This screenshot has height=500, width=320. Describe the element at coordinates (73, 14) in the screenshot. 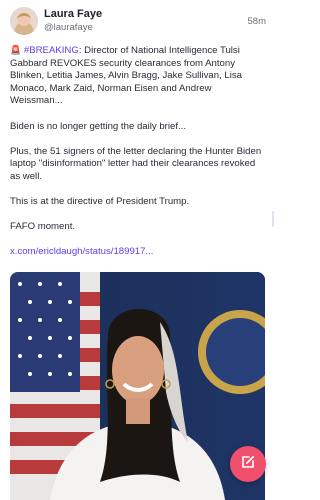

I see `author-name: Laura Faye` at that location.